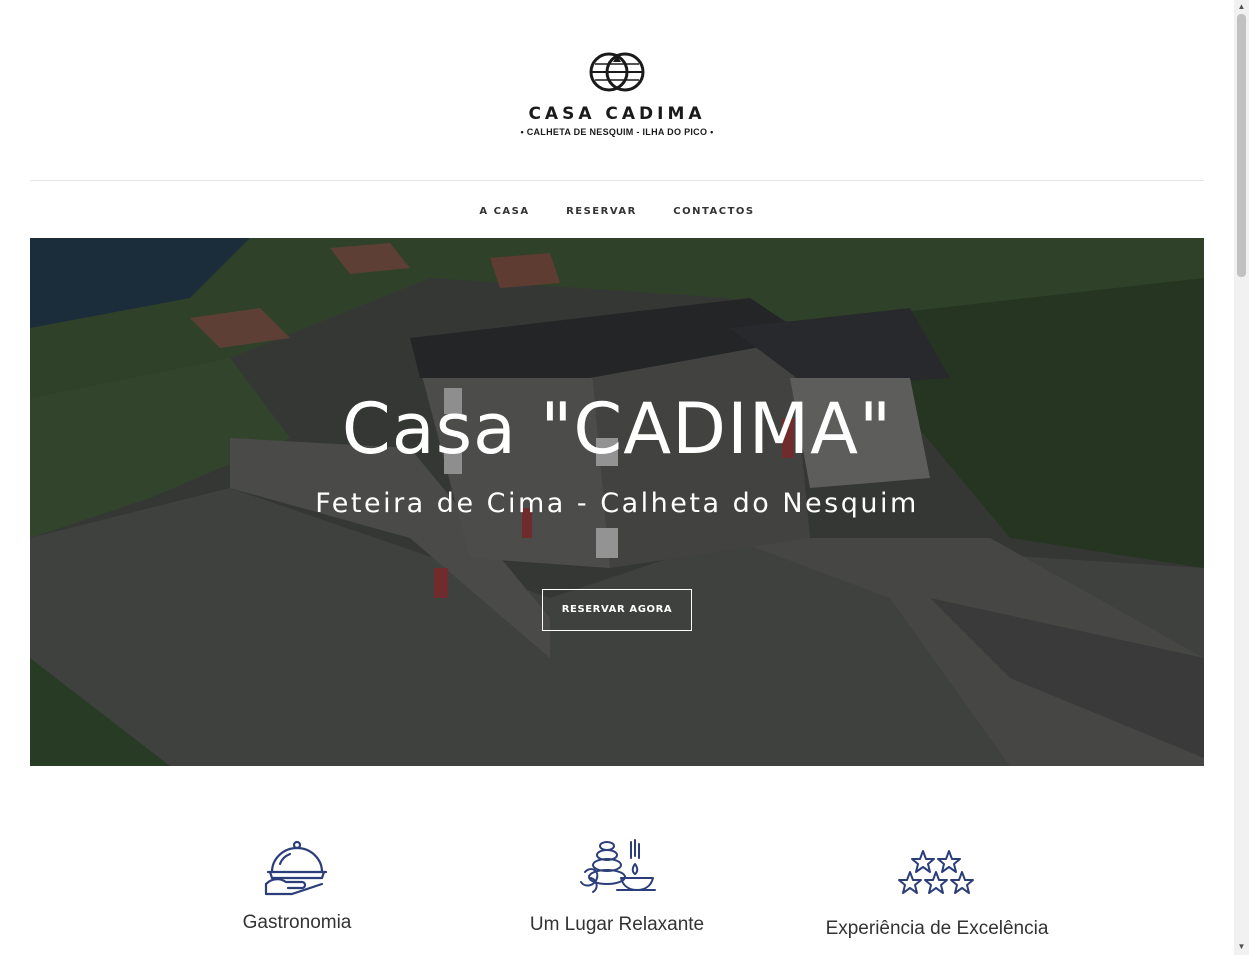  What do you see at coordinates (617, 114) in the screenshot?
I see `brand-name: CASA CADIMA` at bounding box center [617, 114].